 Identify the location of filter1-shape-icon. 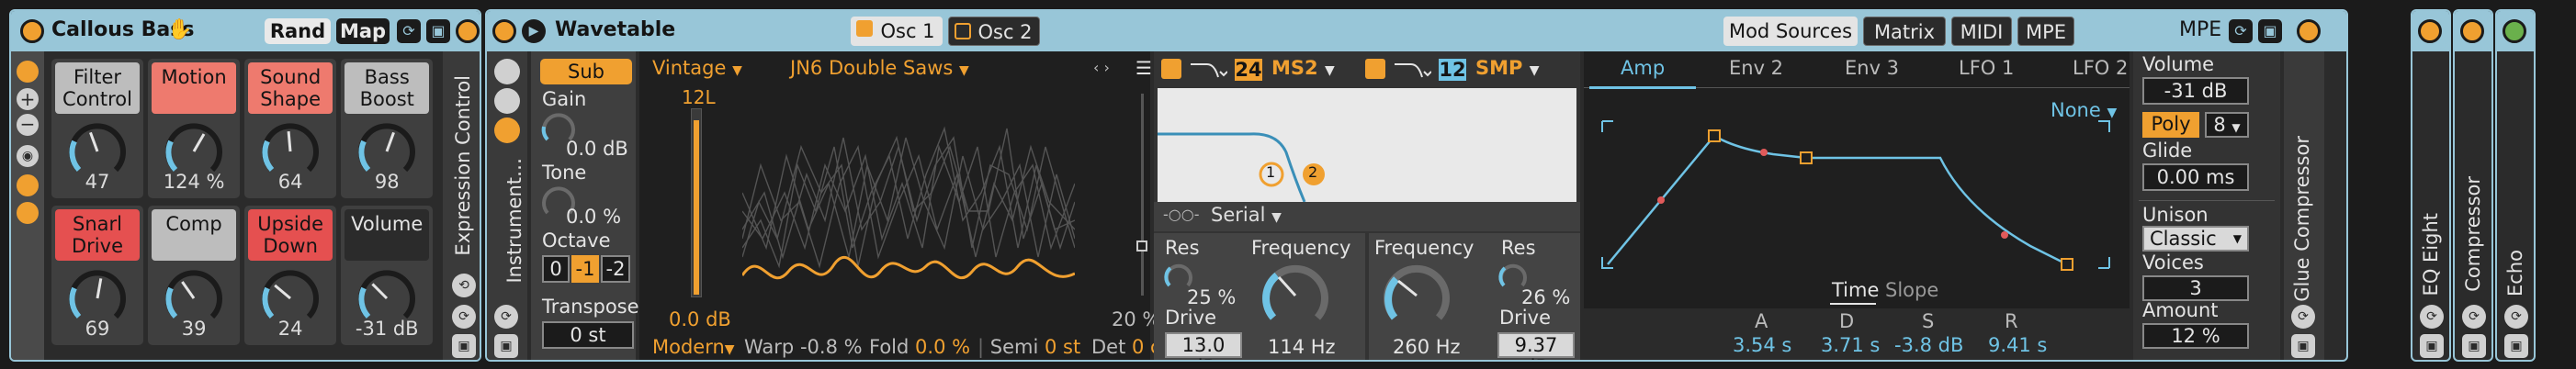
(1208, 70).